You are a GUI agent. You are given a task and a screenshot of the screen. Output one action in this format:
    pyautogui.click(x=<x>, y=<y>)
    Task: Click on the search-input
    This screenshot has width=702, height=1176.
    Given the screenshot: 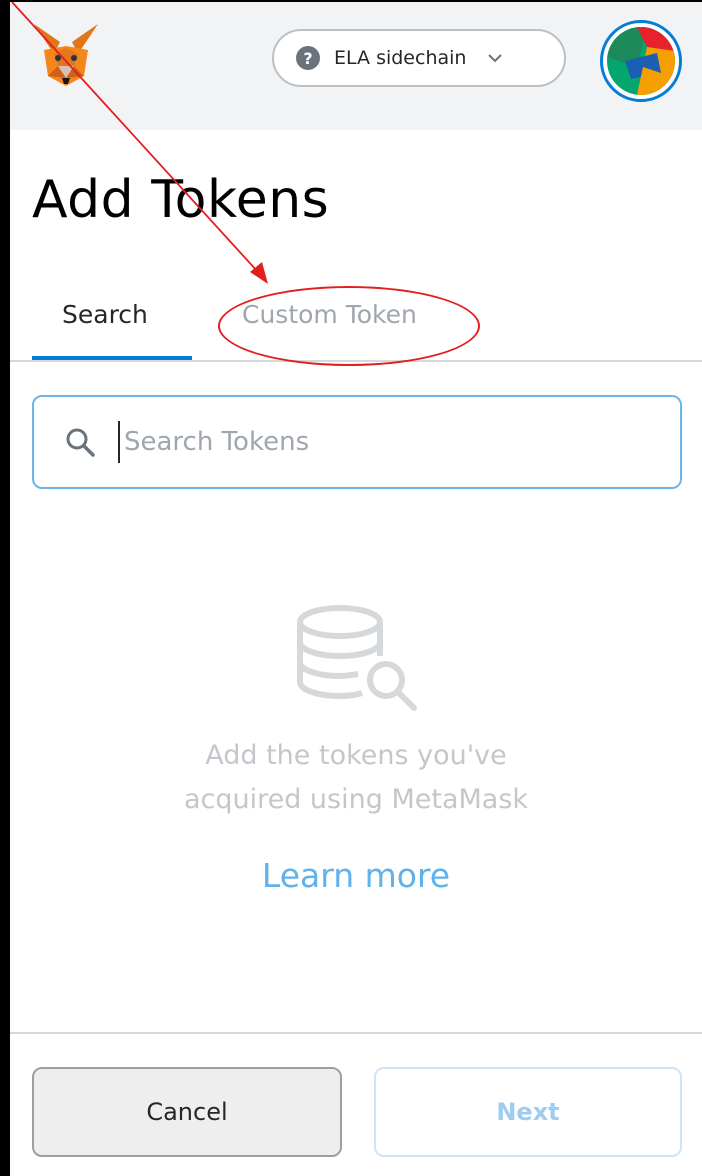 What is the action you would take?
    pyautogui.click(x=382, y=442)
    